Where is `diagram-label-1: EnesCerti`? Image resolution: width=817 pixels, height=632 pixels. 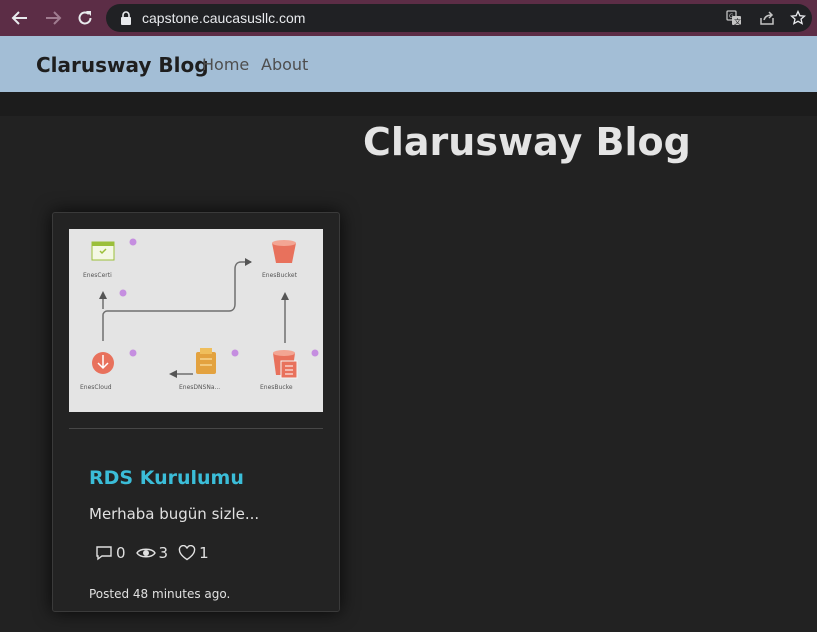
diagram-label-1: EnesCerti is located at coordinates (97, 275).